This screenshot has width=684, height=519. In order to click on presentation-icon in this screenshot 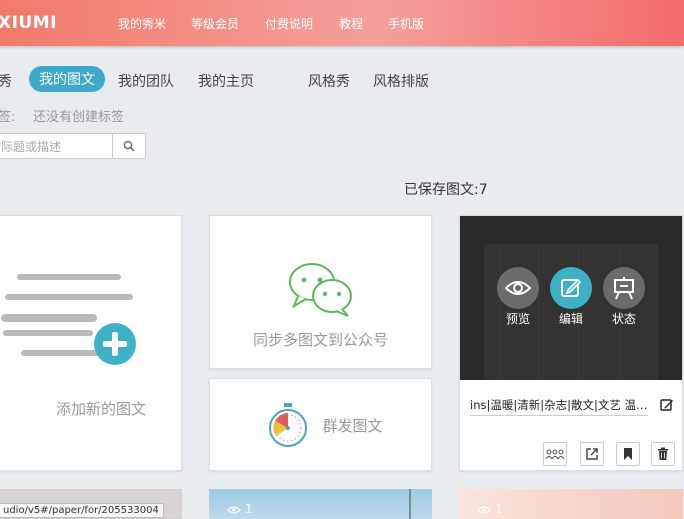, I will do `click(624, 288)`.